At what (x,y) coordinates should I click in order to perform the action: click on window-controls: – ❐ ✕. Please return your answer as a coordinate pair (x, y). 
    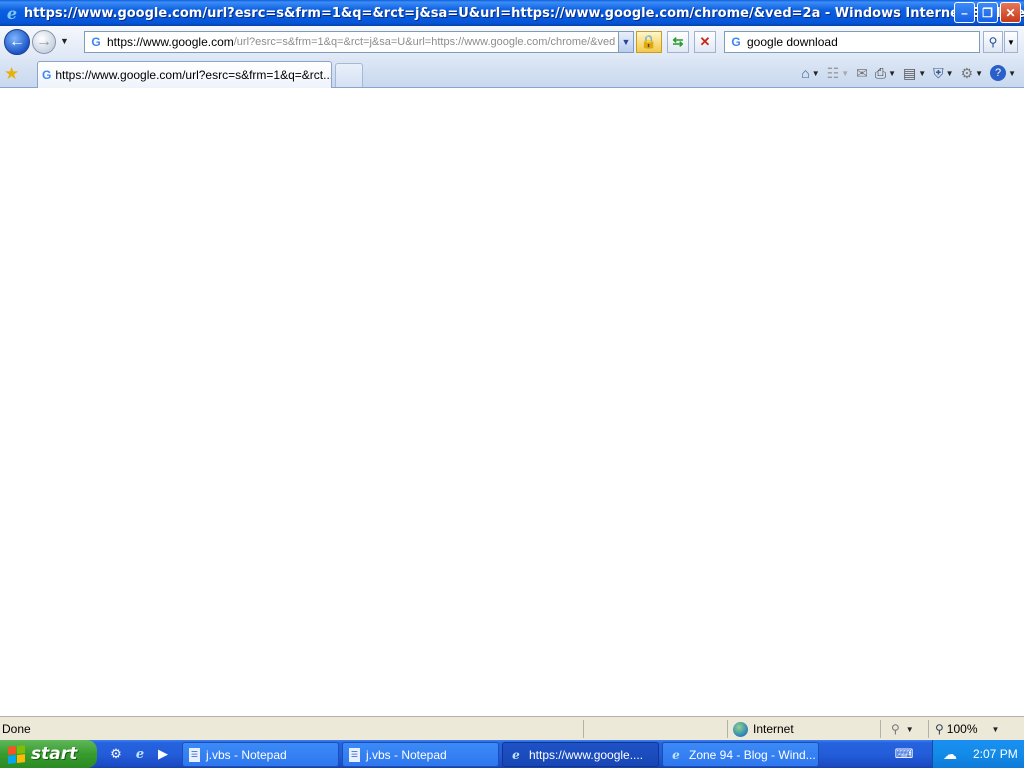
    Looking at the image, I should click on (987, 12).